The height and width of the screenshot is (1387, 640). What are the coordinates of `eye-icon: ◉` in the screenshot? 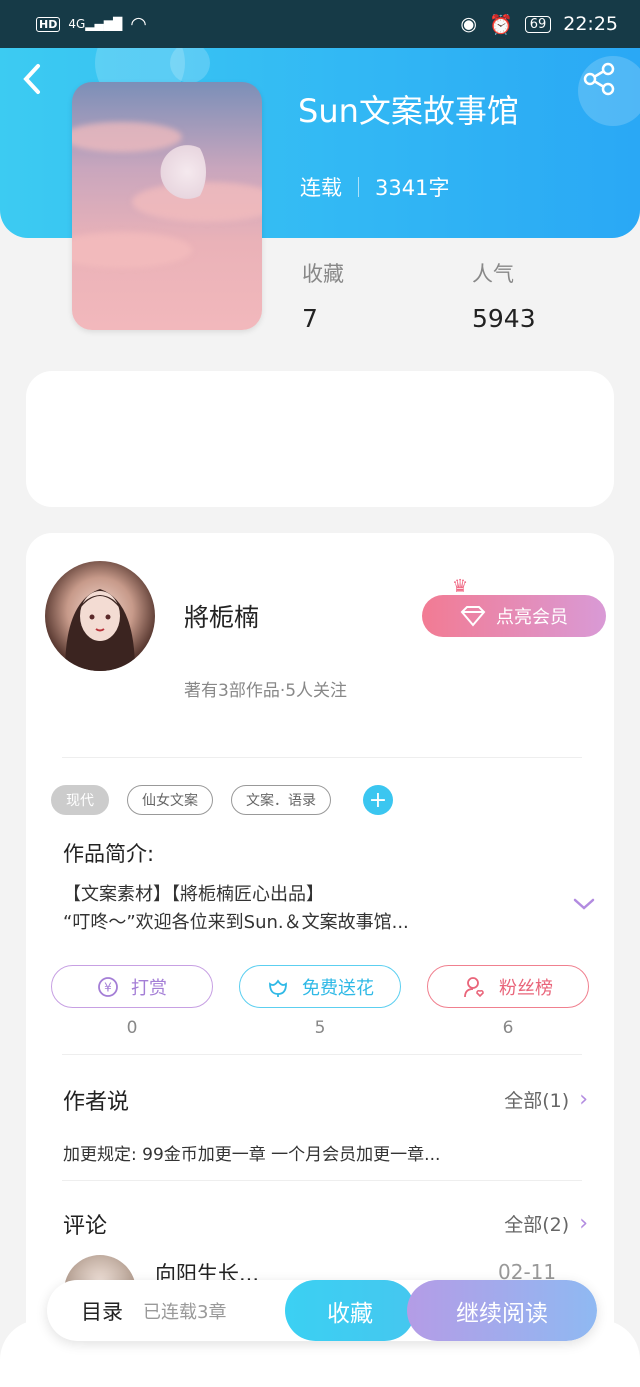 It's located at (469, 24).